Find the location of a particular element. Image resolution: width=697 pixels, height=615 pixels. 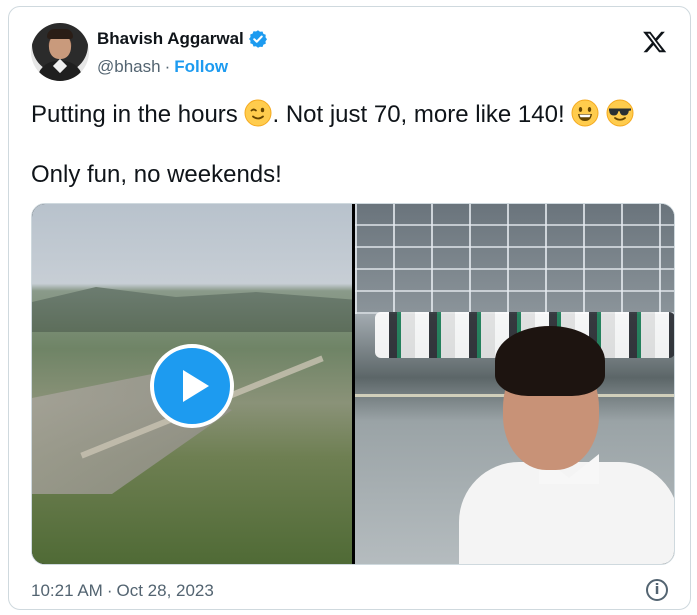

profile-avatar is located at coordinates (60, 52).